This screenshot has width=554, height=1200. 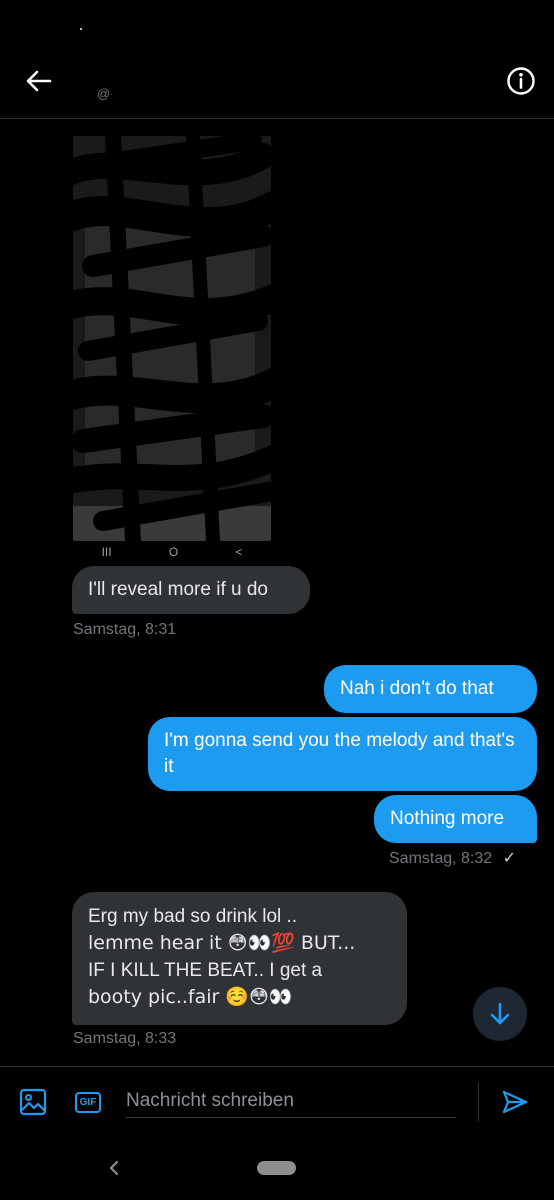 I want to click on gif-icon: GIF, so click(x=88, y=1102).